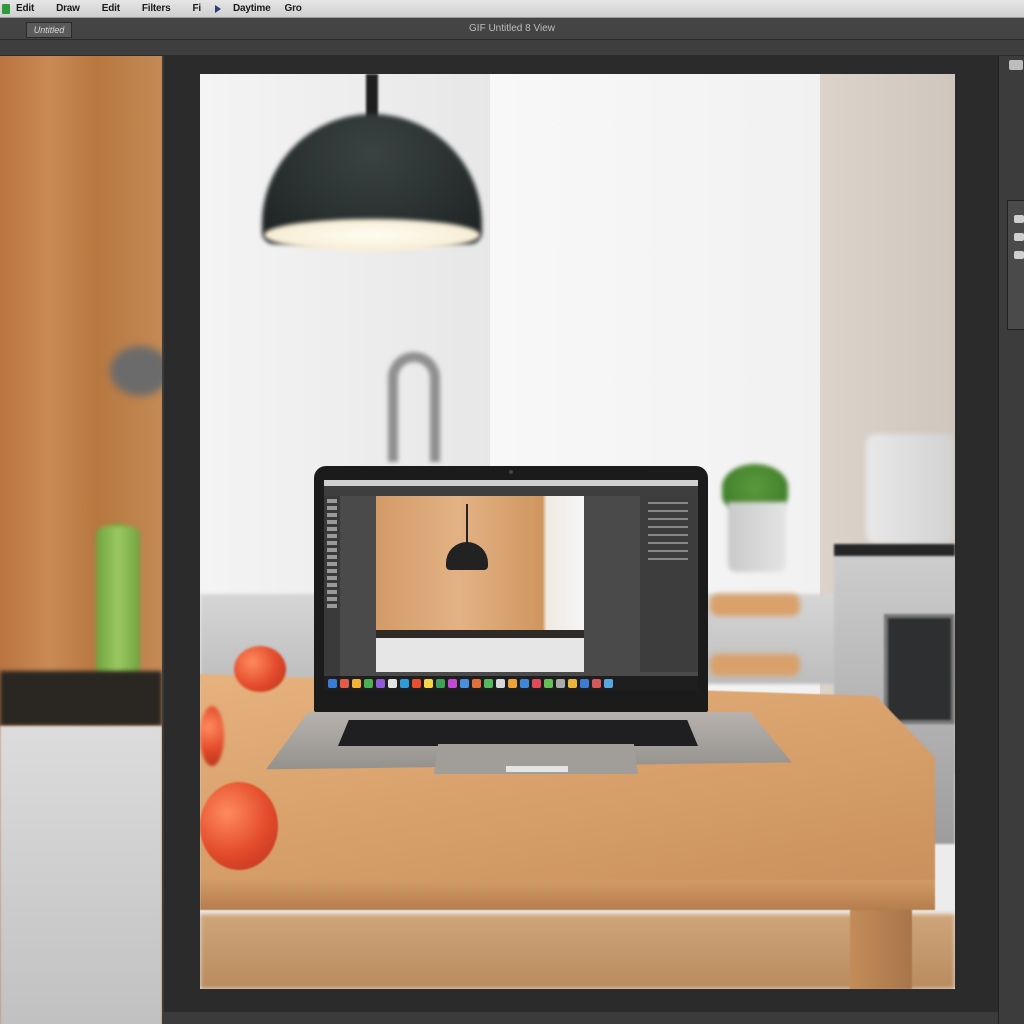 This screenshot has height=1024, width=1024. What do you see at coordinates (512, 48) in the screenshot?
I see `ruler-bar` at bounding box center [512, 48].